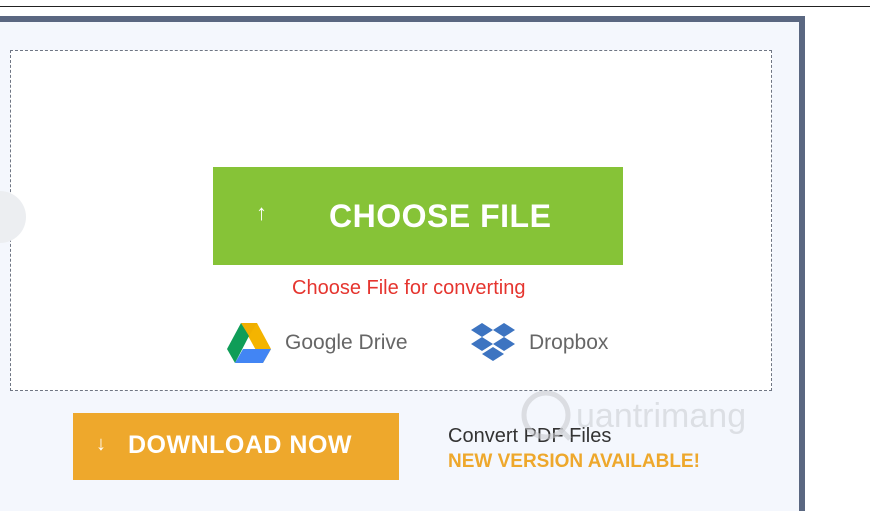  Describe the element at coordinates (409, 288) in the screenshot. I see `choose-file-hint: Choose File for converting` at that location.